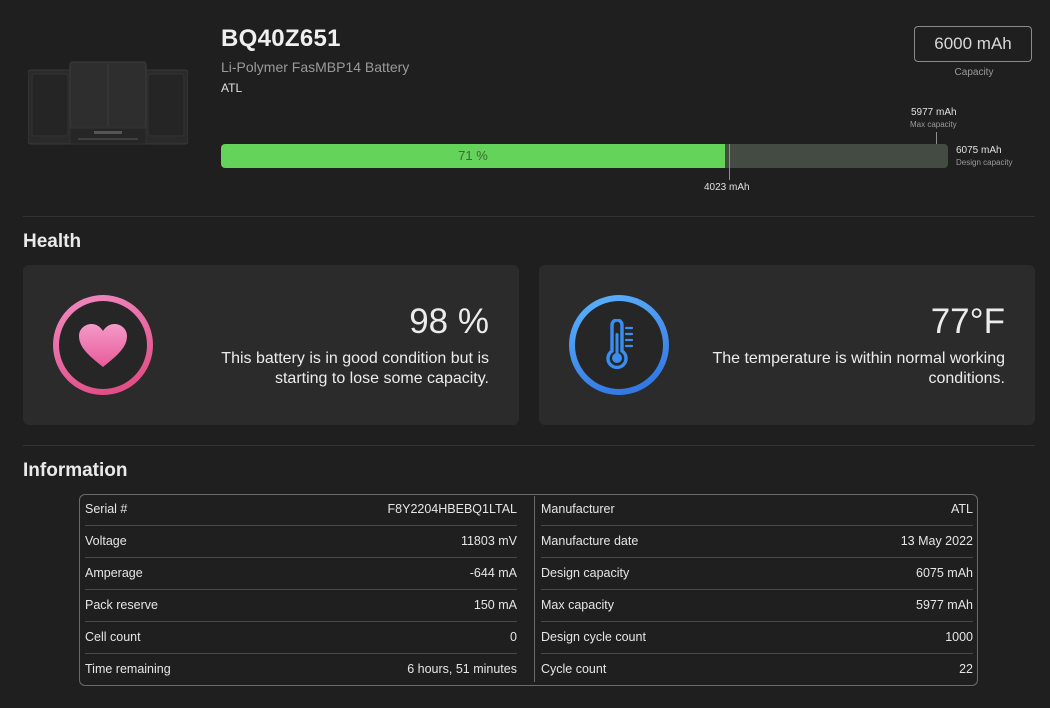 This screenshot has height=708, width=1050. What do you see at coordinates (933, 124) in the screenshot?
I see `max-capacity-label: Max capacity` at bounding box center [933, 124].